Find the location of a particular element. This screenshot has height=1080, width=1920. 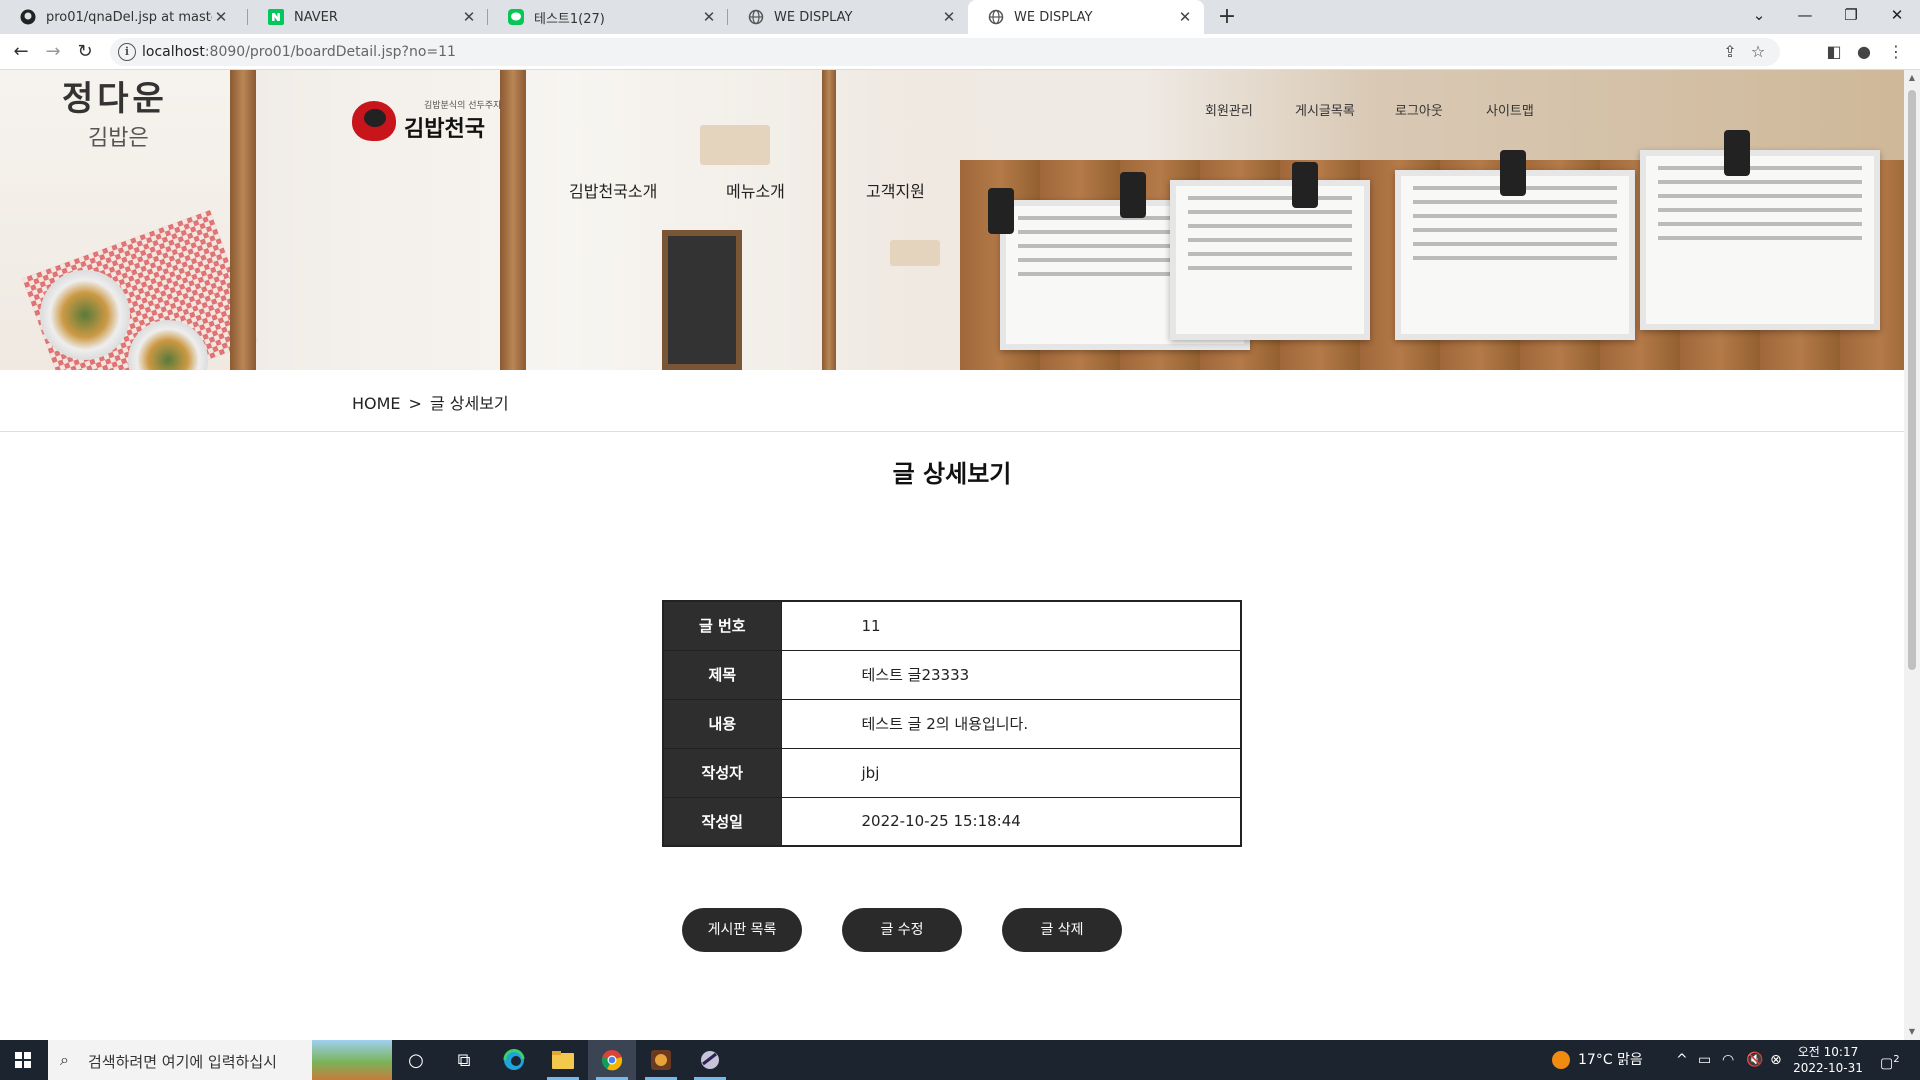

page-scrollbar: ▲ ▼ is located at coordinates (1912, 555).